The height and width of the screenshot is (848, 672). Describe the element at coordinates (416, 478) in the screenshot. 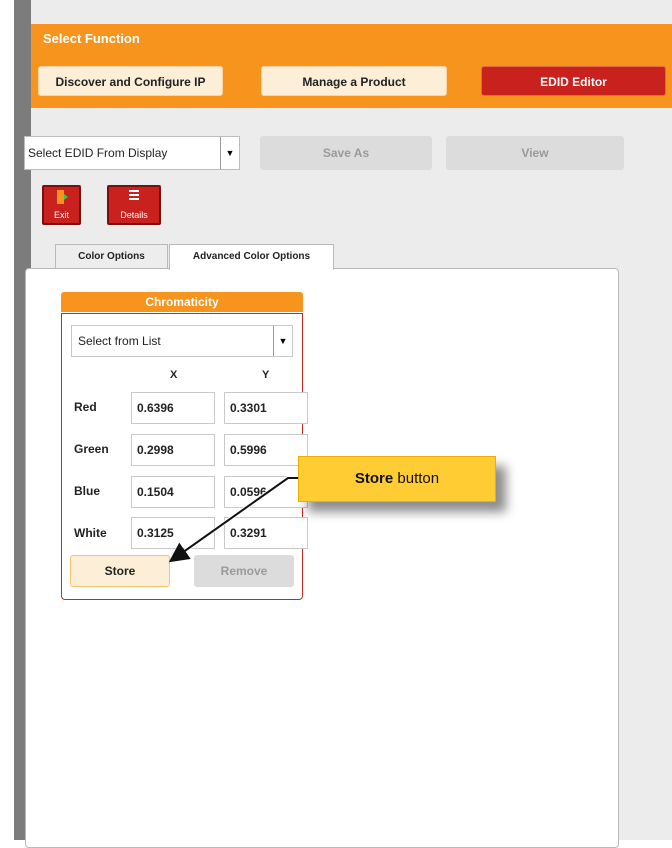

I see `callout-text: button` at that location.